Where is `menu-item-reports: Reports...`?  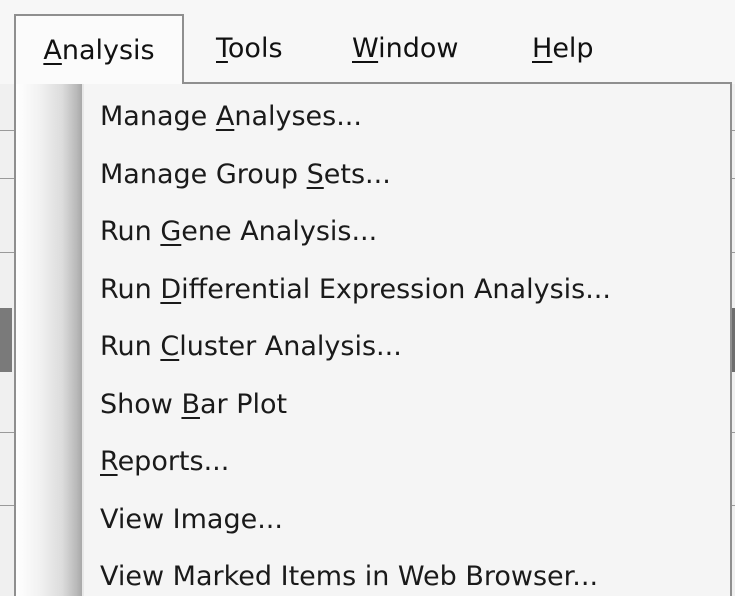 menu-item-reports: Reports... is located at coordinates (415, 462).